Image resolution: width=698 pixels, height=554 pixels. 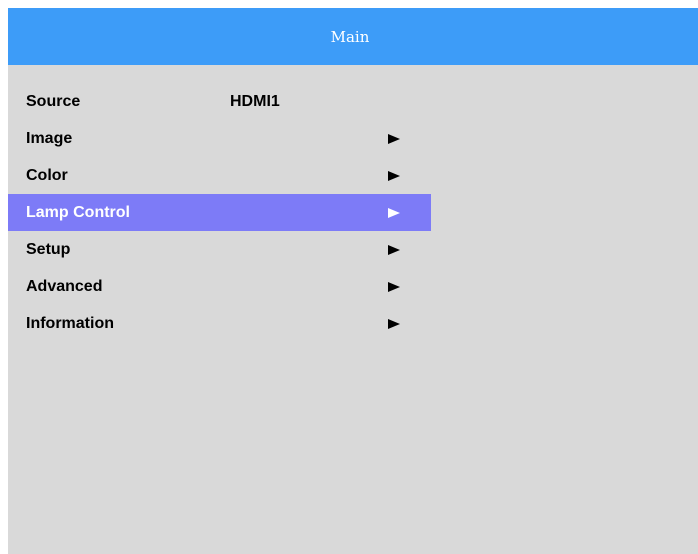 I want to click on menu-header: Main, so click(x=353, y=36).